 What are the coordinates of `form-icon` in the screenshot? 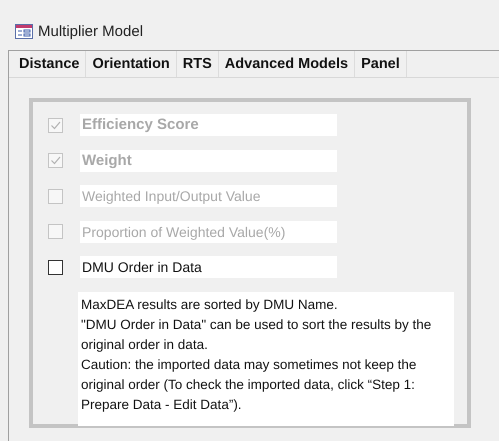 It's located at (24, 31).